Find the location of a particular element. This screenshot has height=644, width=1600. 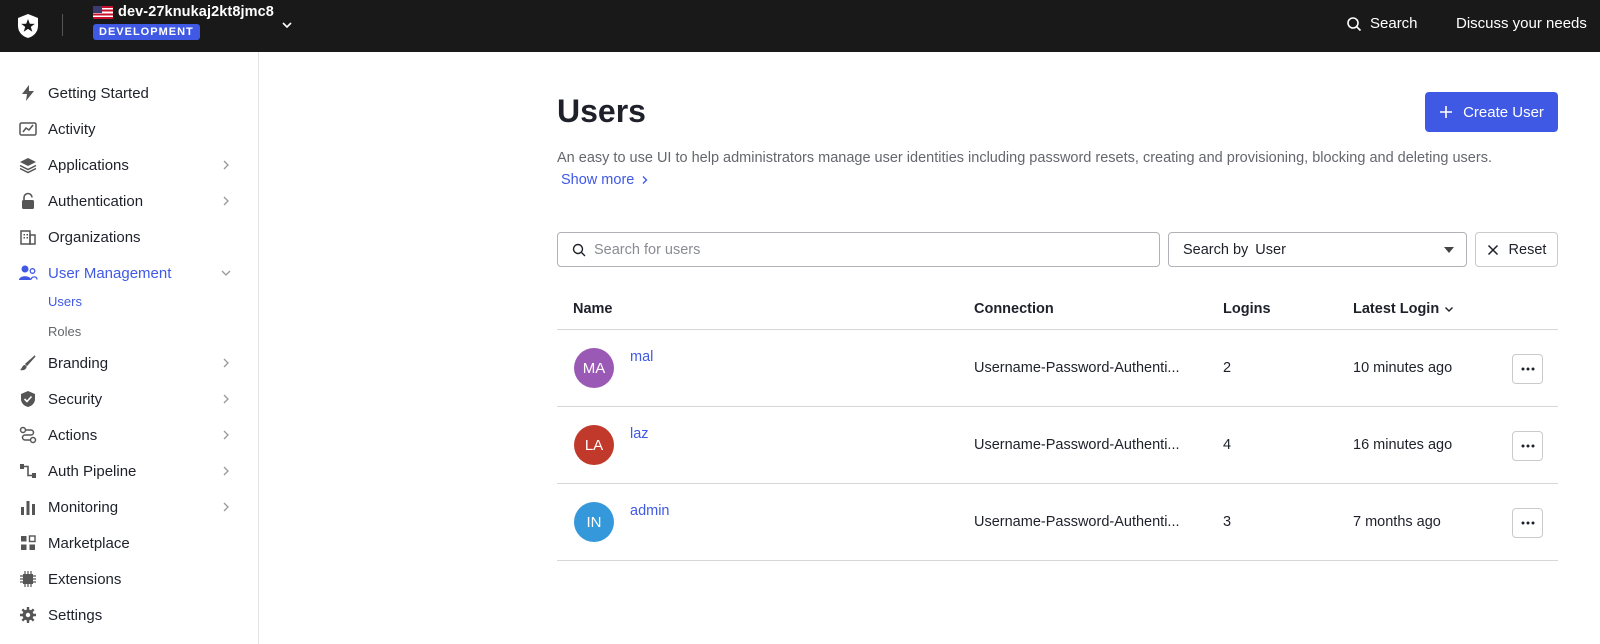

user-search-box is located at coordinates (858, 249).